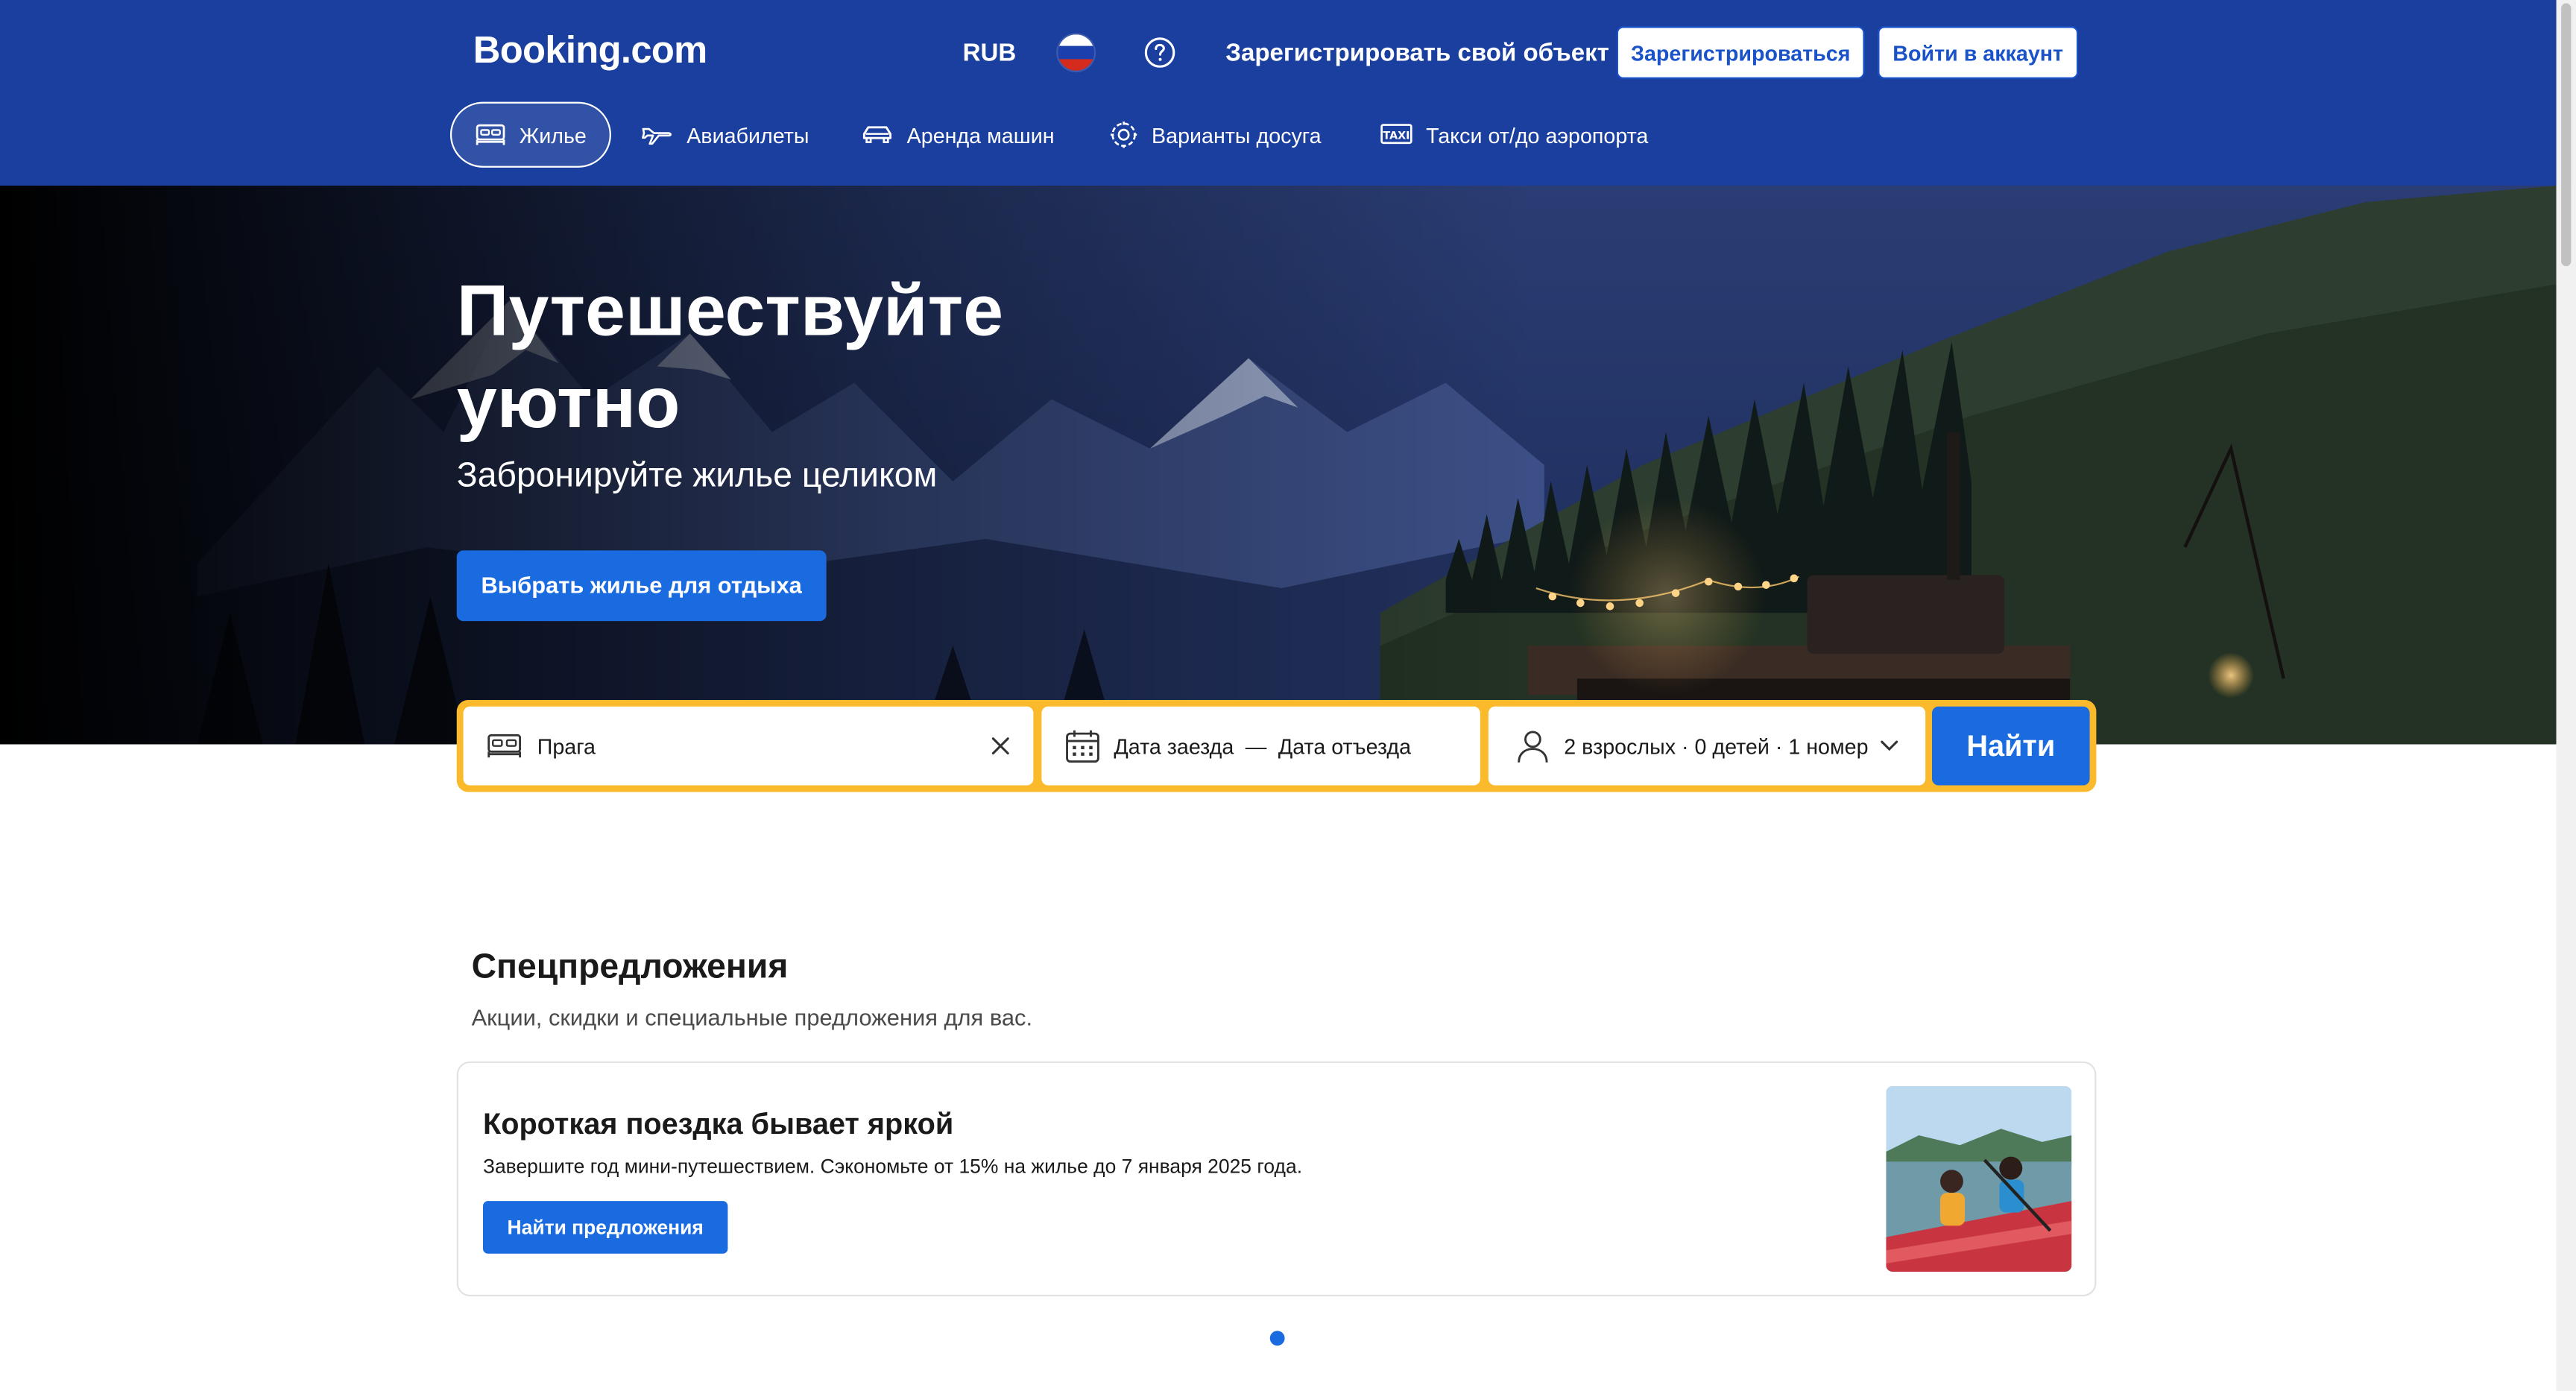 This screenshot has height=1391, width=2576. Describe the element at coordinates (718, 1124) in the screenshot. I see `offer-card-title: Короткая поездка бывает яркой` at that location.